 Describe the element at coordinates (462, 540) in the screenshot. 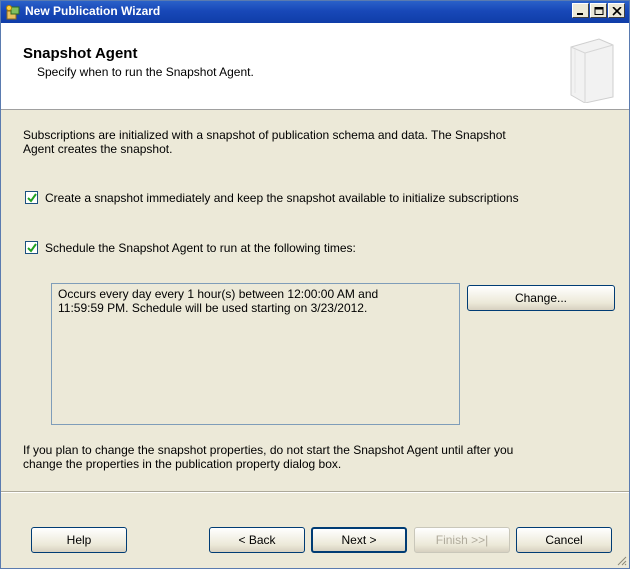

I see `finish-button: Finish >>|` at that location.